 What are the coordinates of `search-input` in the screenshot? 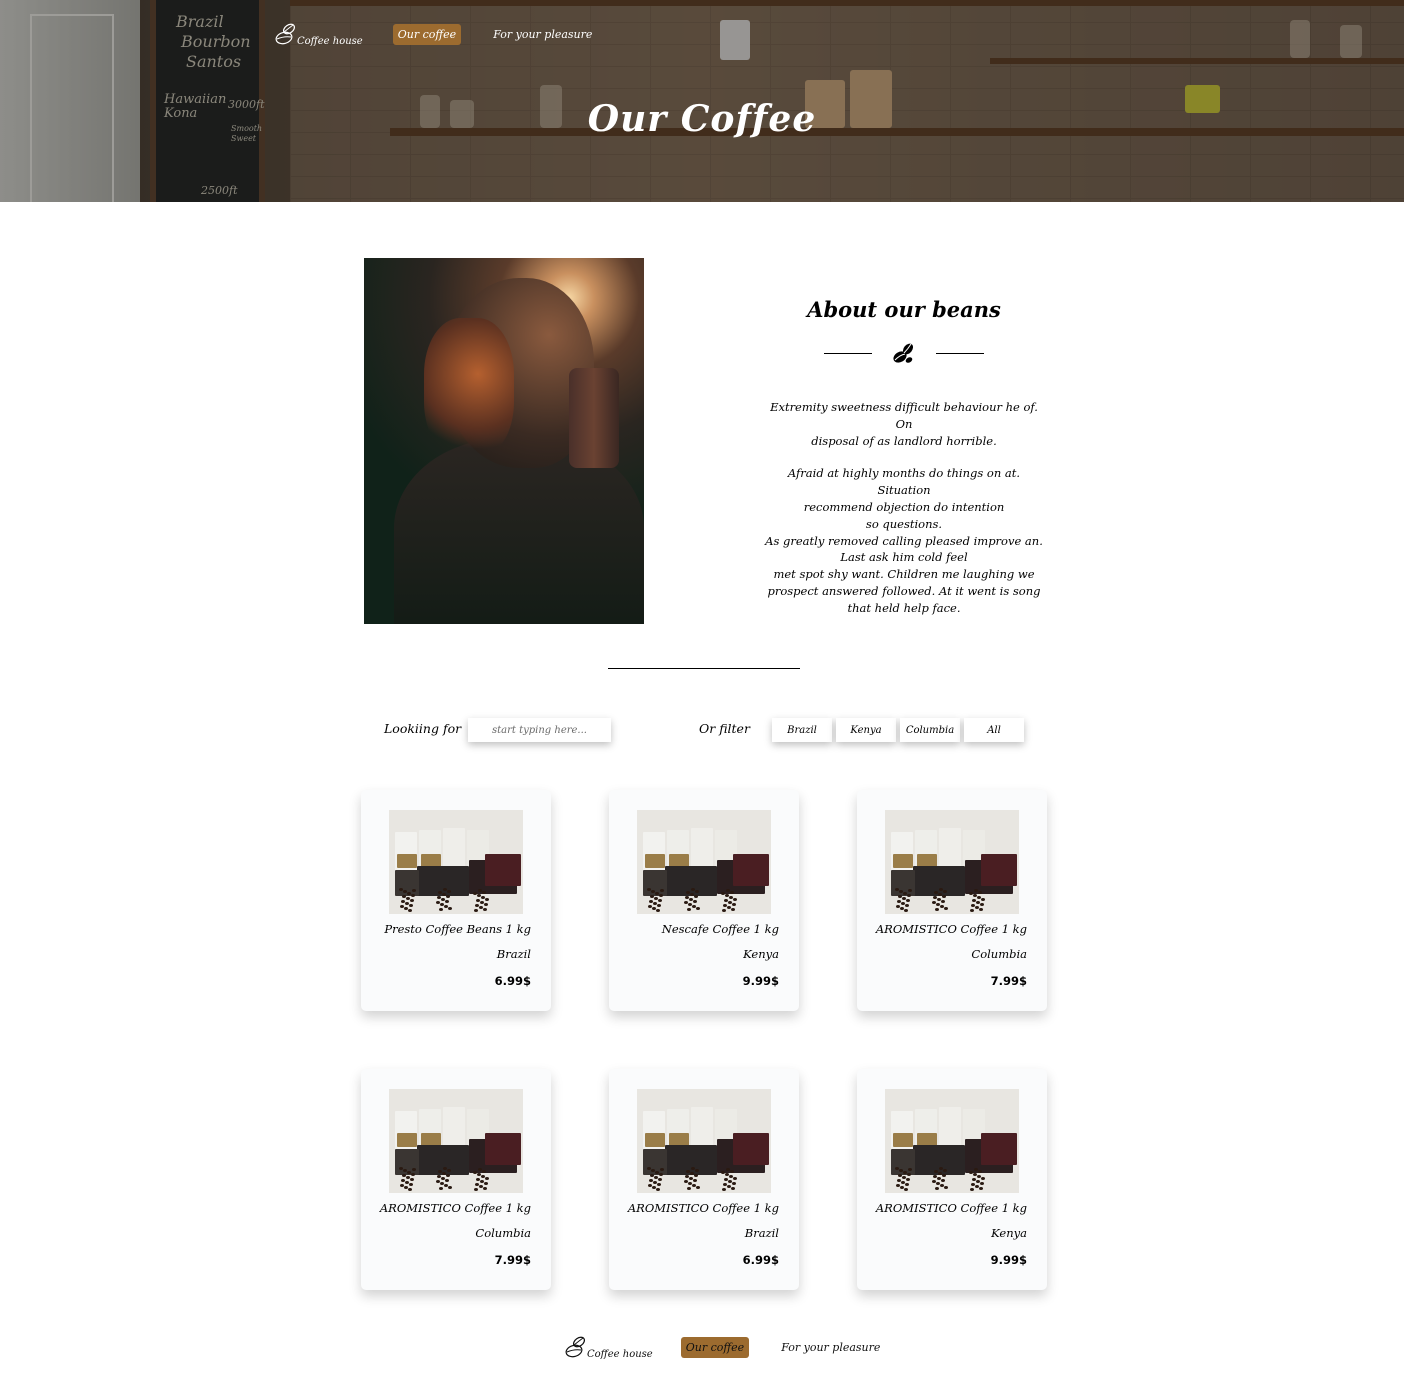 It's located at (539, 730).